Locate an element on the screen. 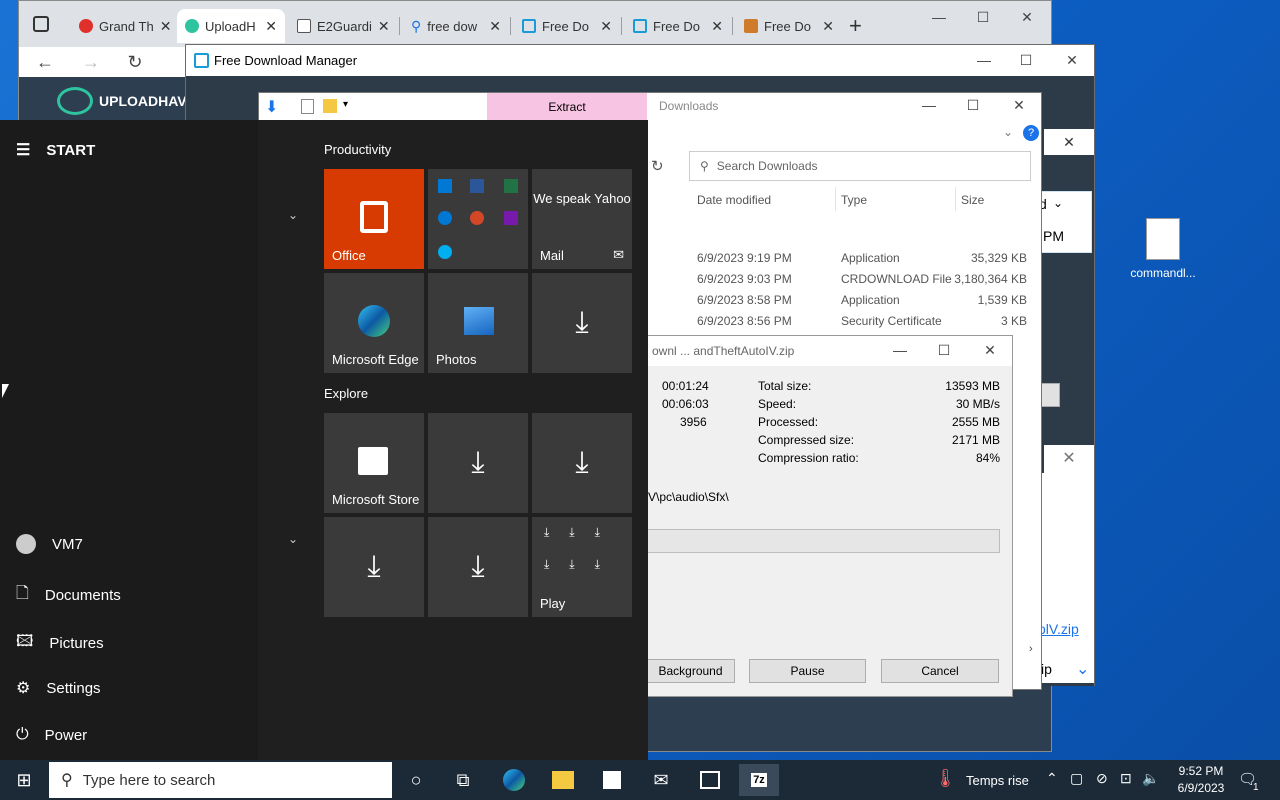 The image size is (1280, 800). sidebar-item-power: ⏻ Power is located at coordinates (51, 735).